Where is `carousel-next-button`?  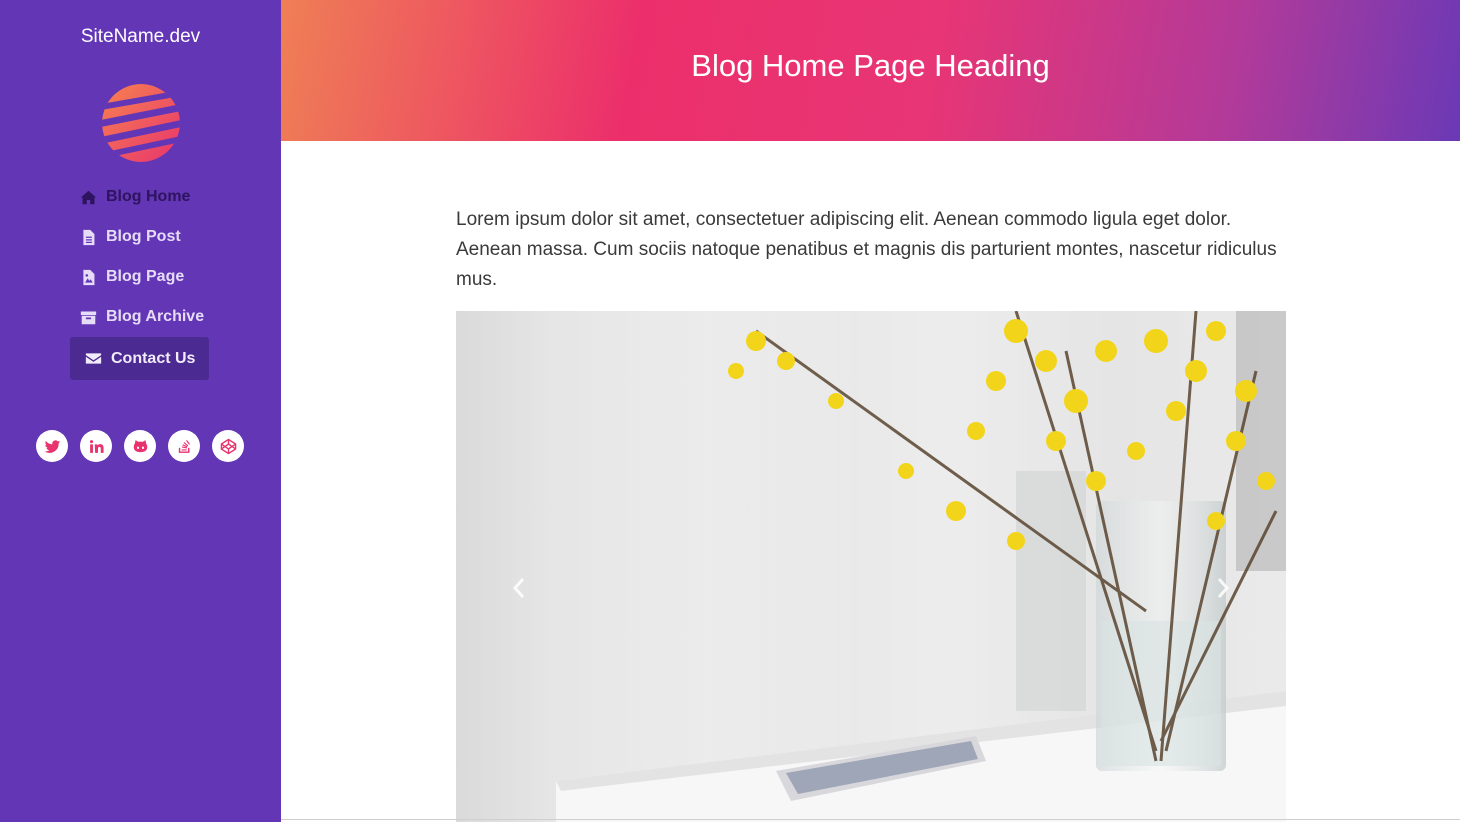
carousel-next-button is located at coordinates (1223, 588).